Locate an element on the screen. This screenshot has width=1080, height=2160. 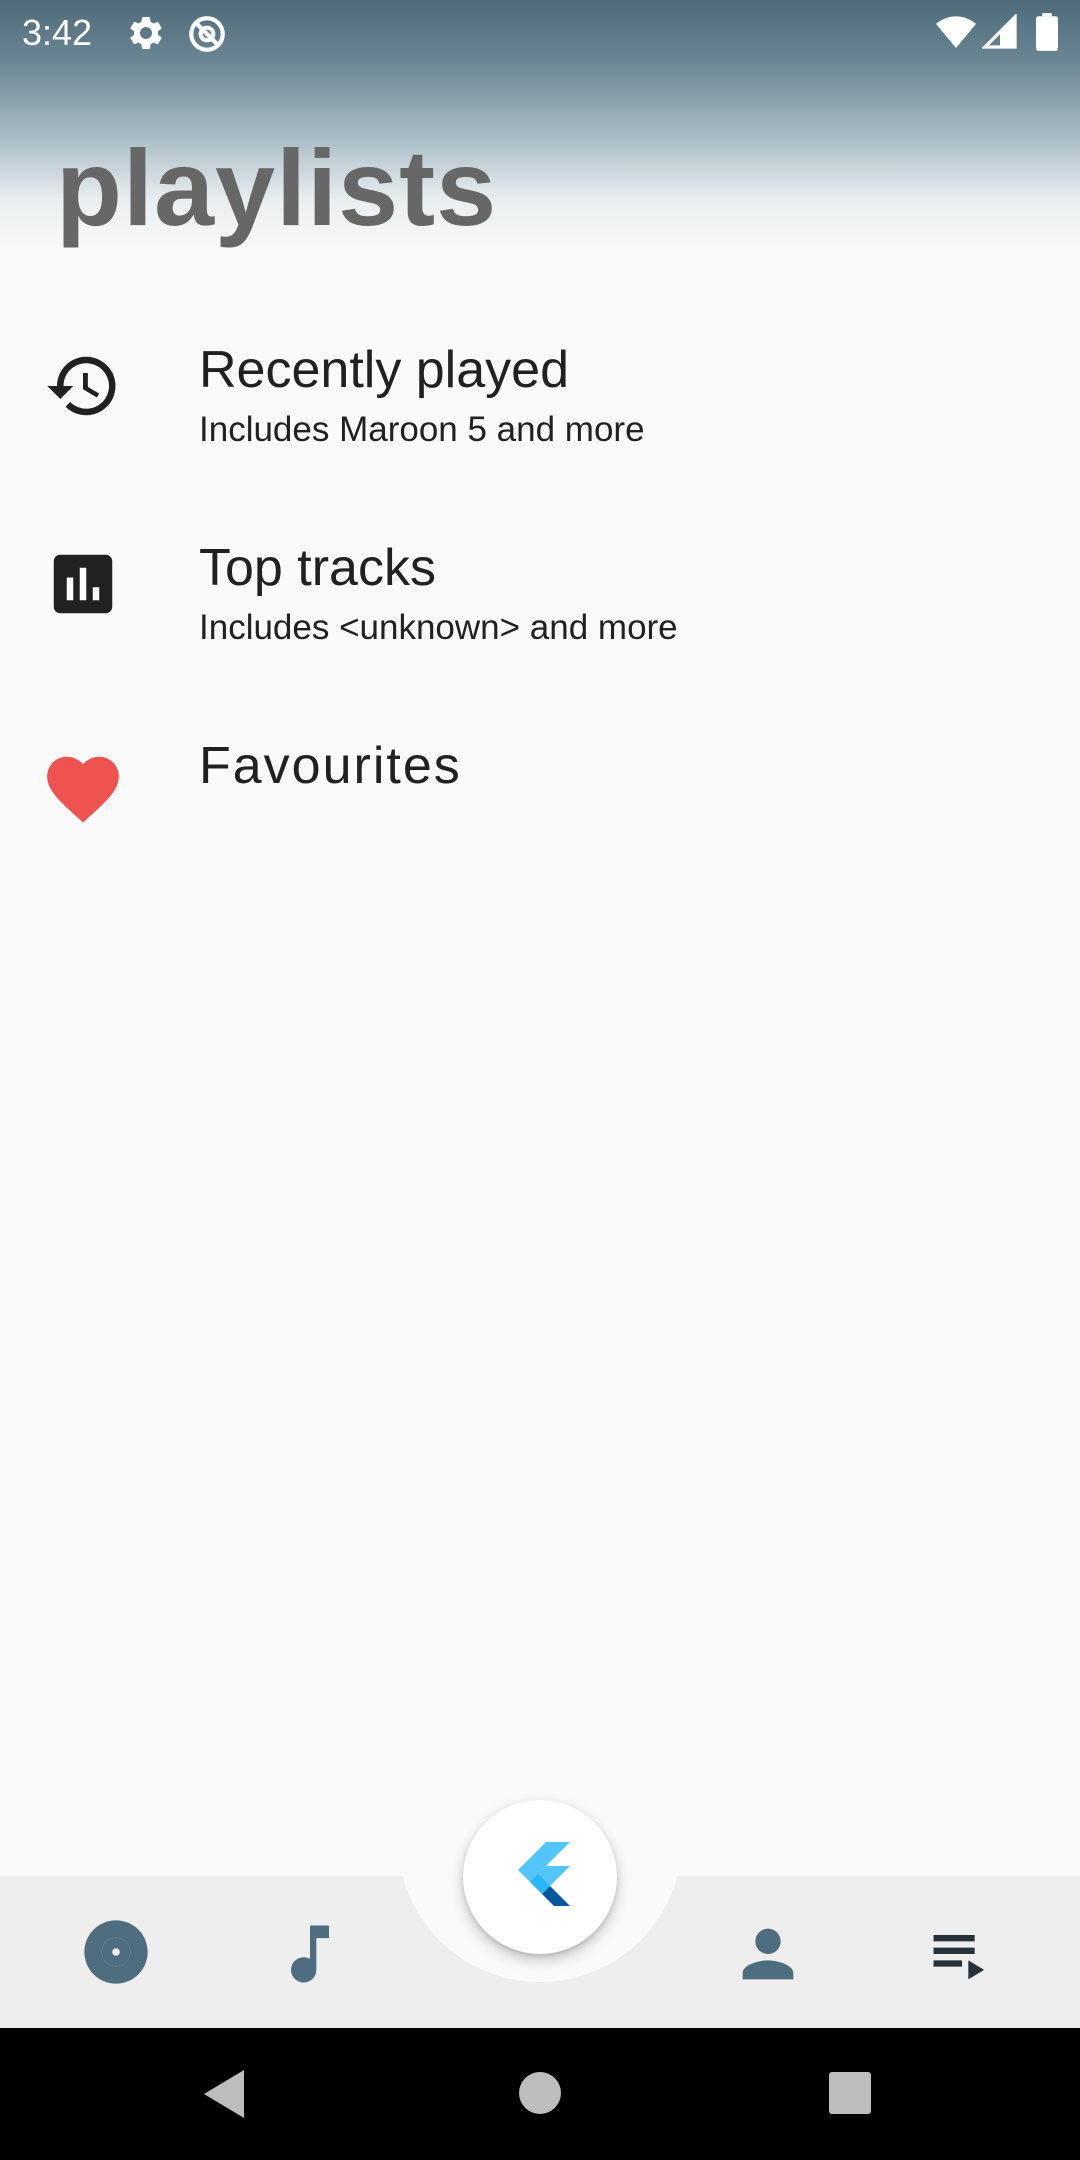
flutter-logo is located at coordinates (544, 1874).